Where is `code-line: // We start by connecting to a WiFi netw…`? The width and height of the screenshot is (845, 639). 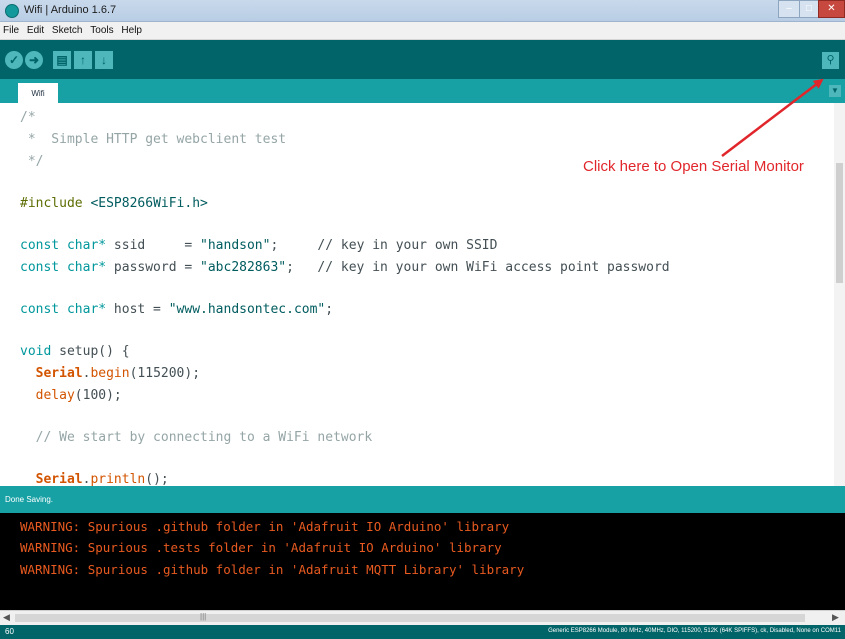
code-line: // We start by connecting to a WiFi netw… is located at coordinates (196, 437).